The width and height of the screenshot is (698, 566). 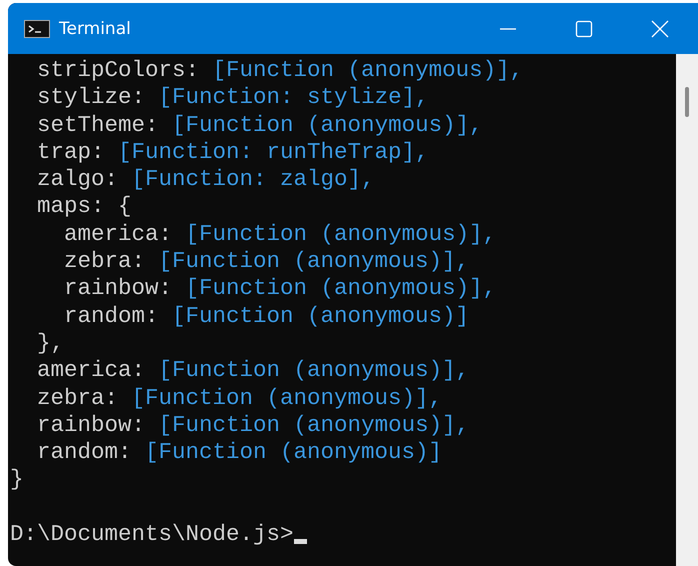 I want to click on closing-brace: },, so click(x=50, y=344).